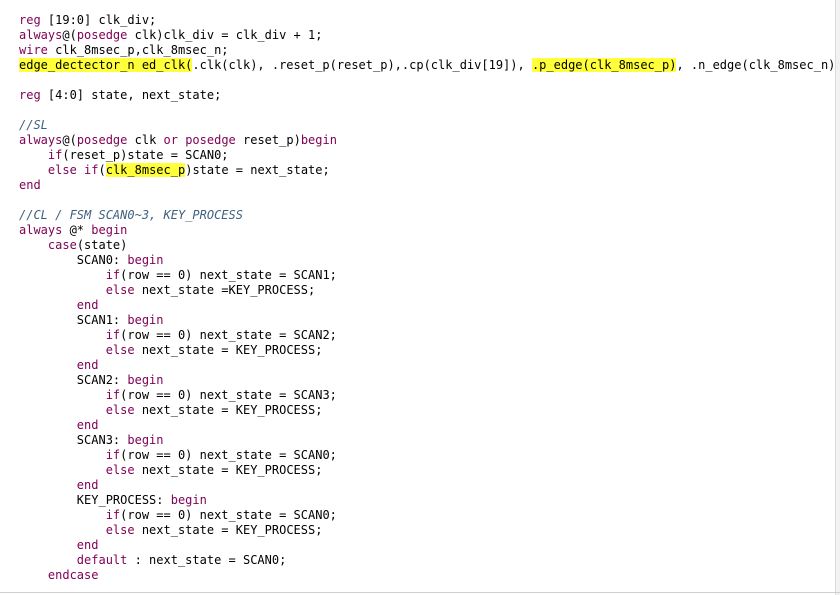  I want to click on code-keyword: case, so click(62, 245).